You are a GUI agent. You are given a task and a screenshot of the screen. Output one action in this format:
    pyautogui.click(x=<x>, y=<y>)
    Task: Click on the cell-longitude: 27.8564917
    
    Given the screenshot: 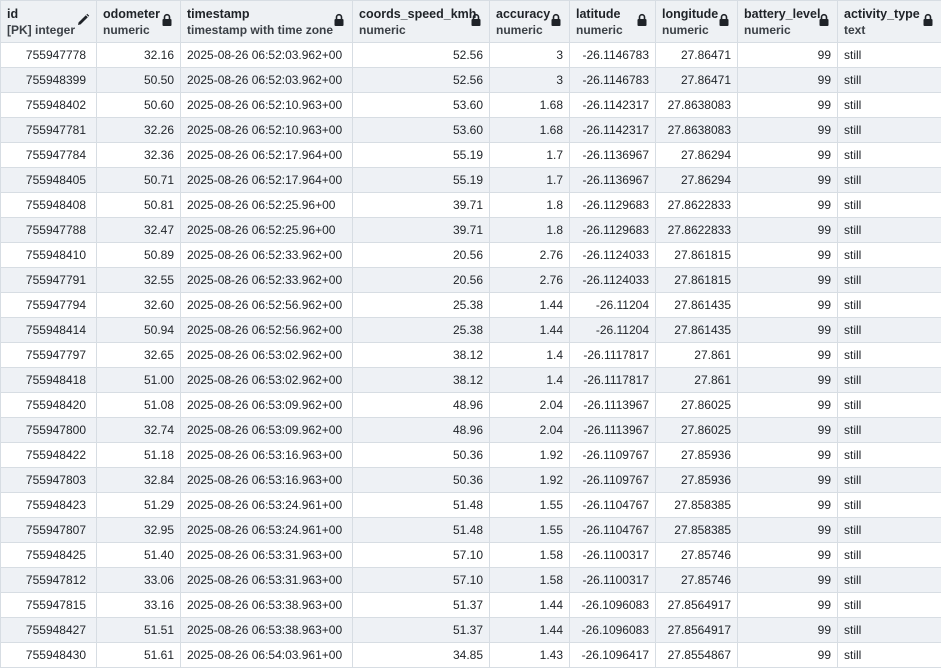 What is the action you would take?
    pyautogui.click(x=696, y=630)
    